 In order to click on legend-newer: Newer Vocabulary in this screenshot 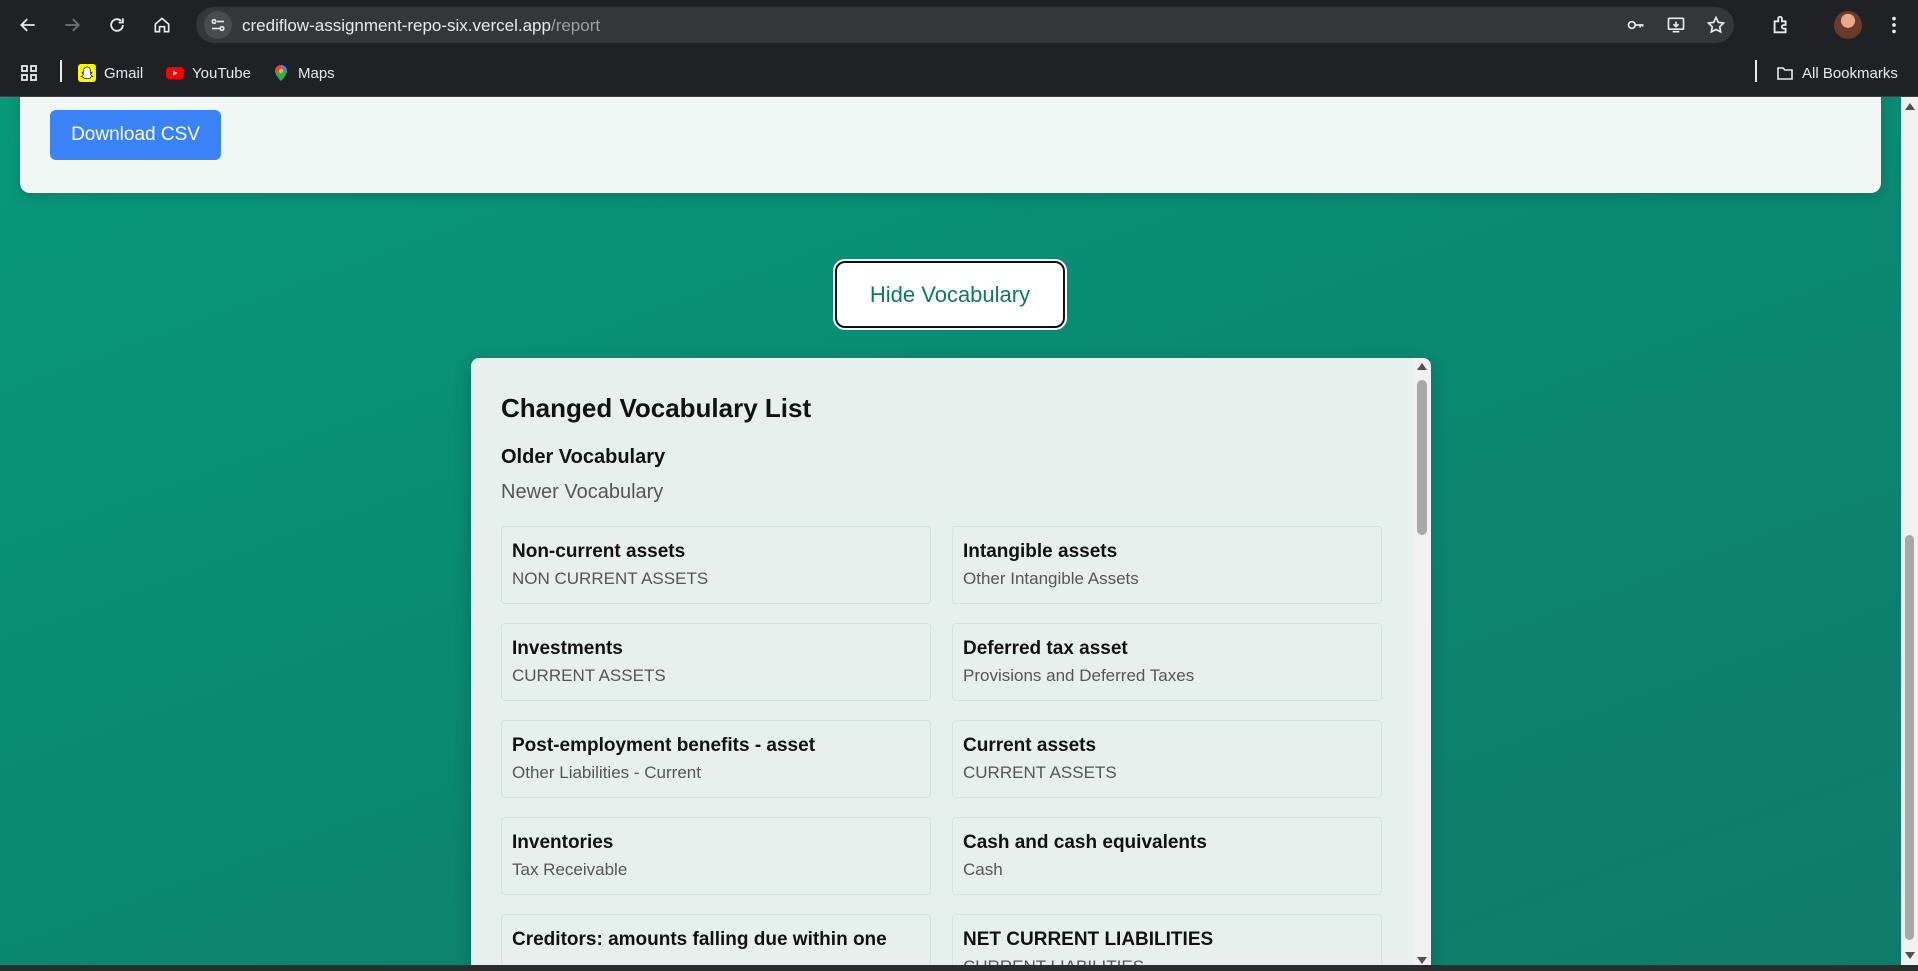, I will do `click(582, 492)`.